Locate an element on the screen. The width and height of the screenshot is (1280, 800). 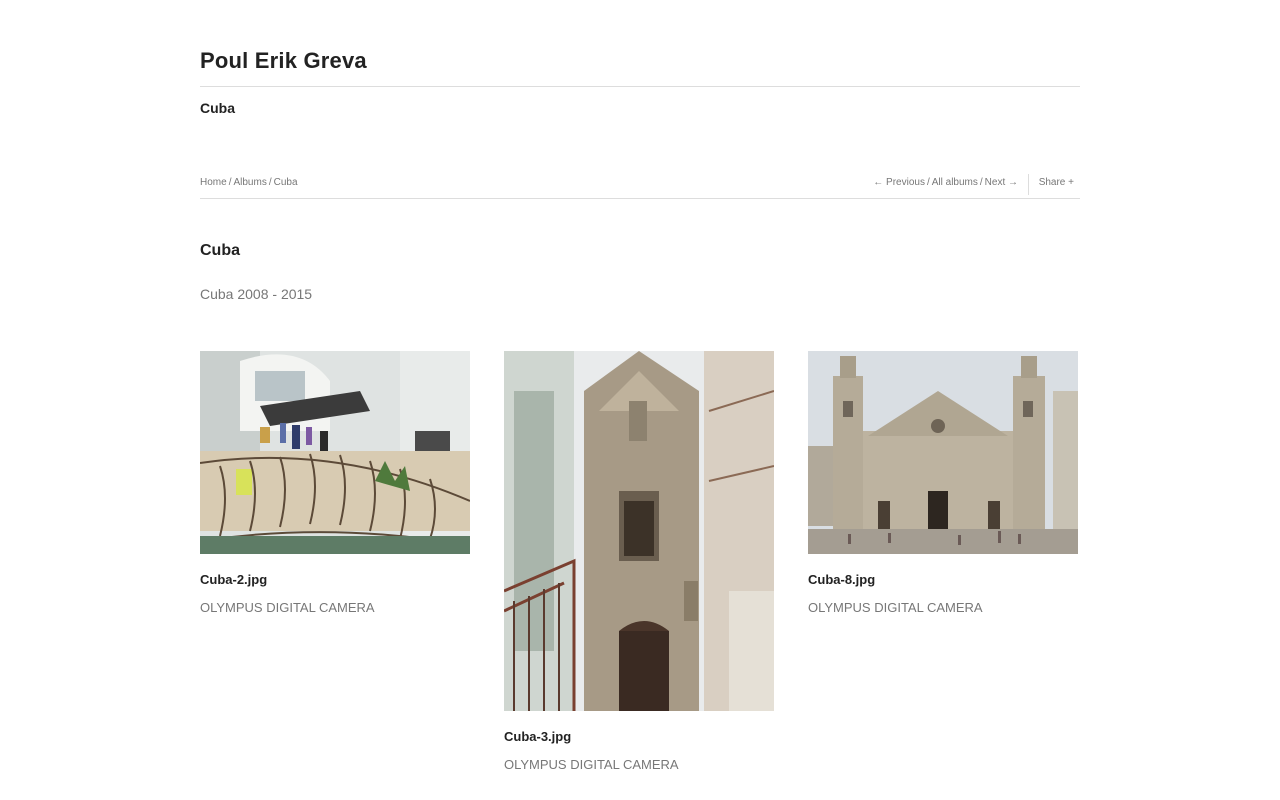
album-pager: ← Previous / All albums / Next → is located at coordinates (945, 182).